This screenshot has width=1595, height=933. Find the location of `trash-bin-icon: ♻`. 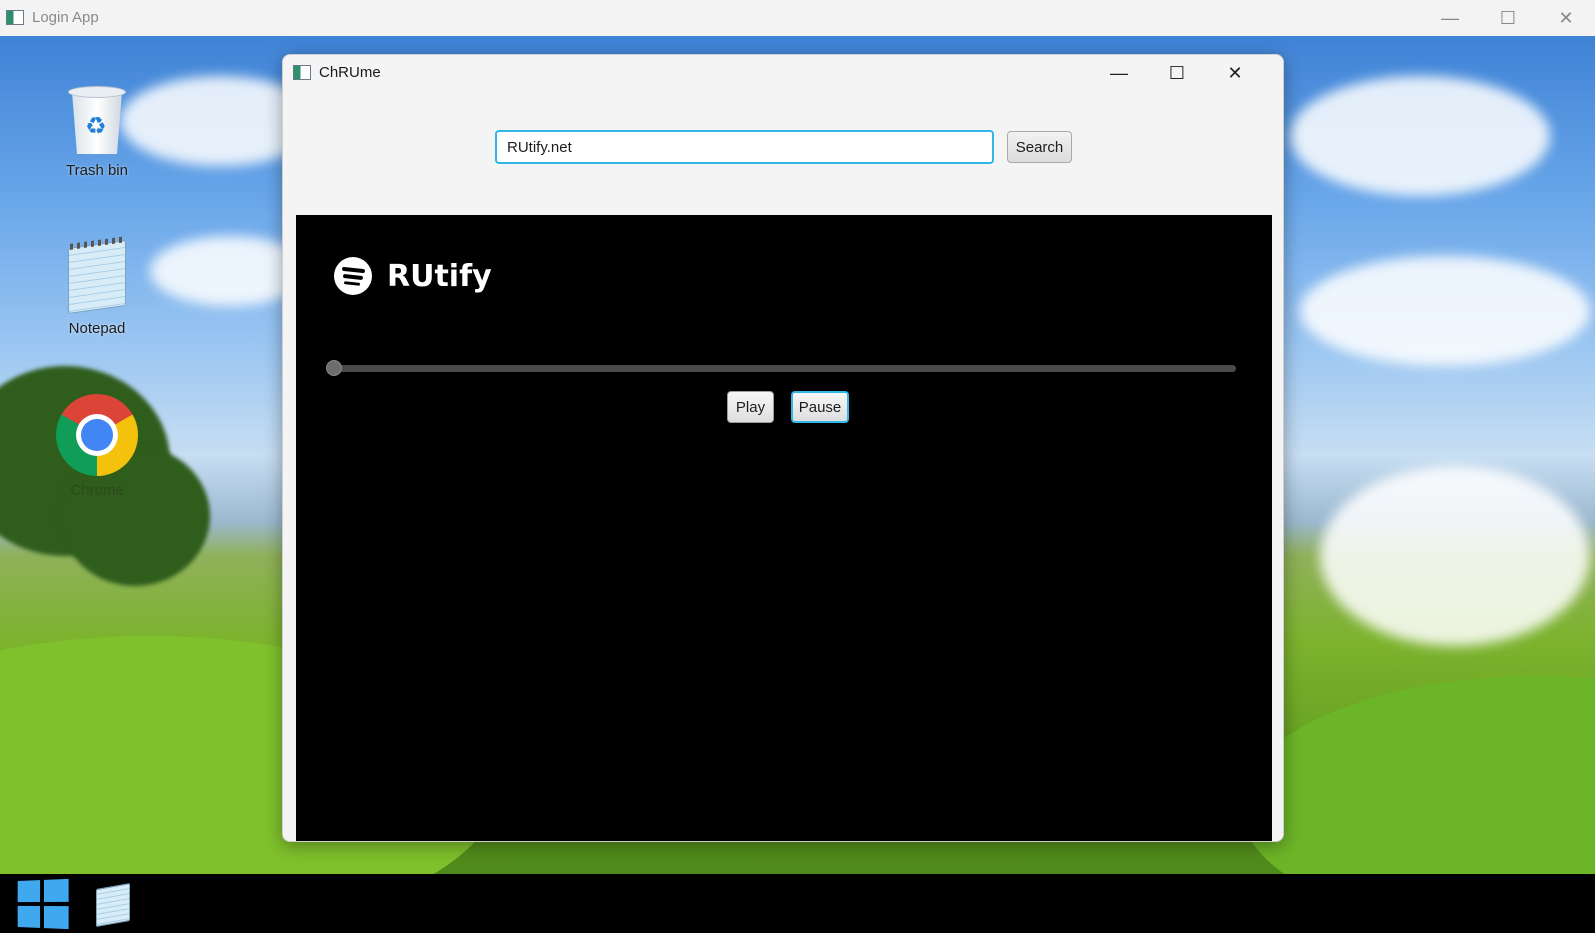

trash-bin-icon: ♻ is located at coordinates (97, 121).